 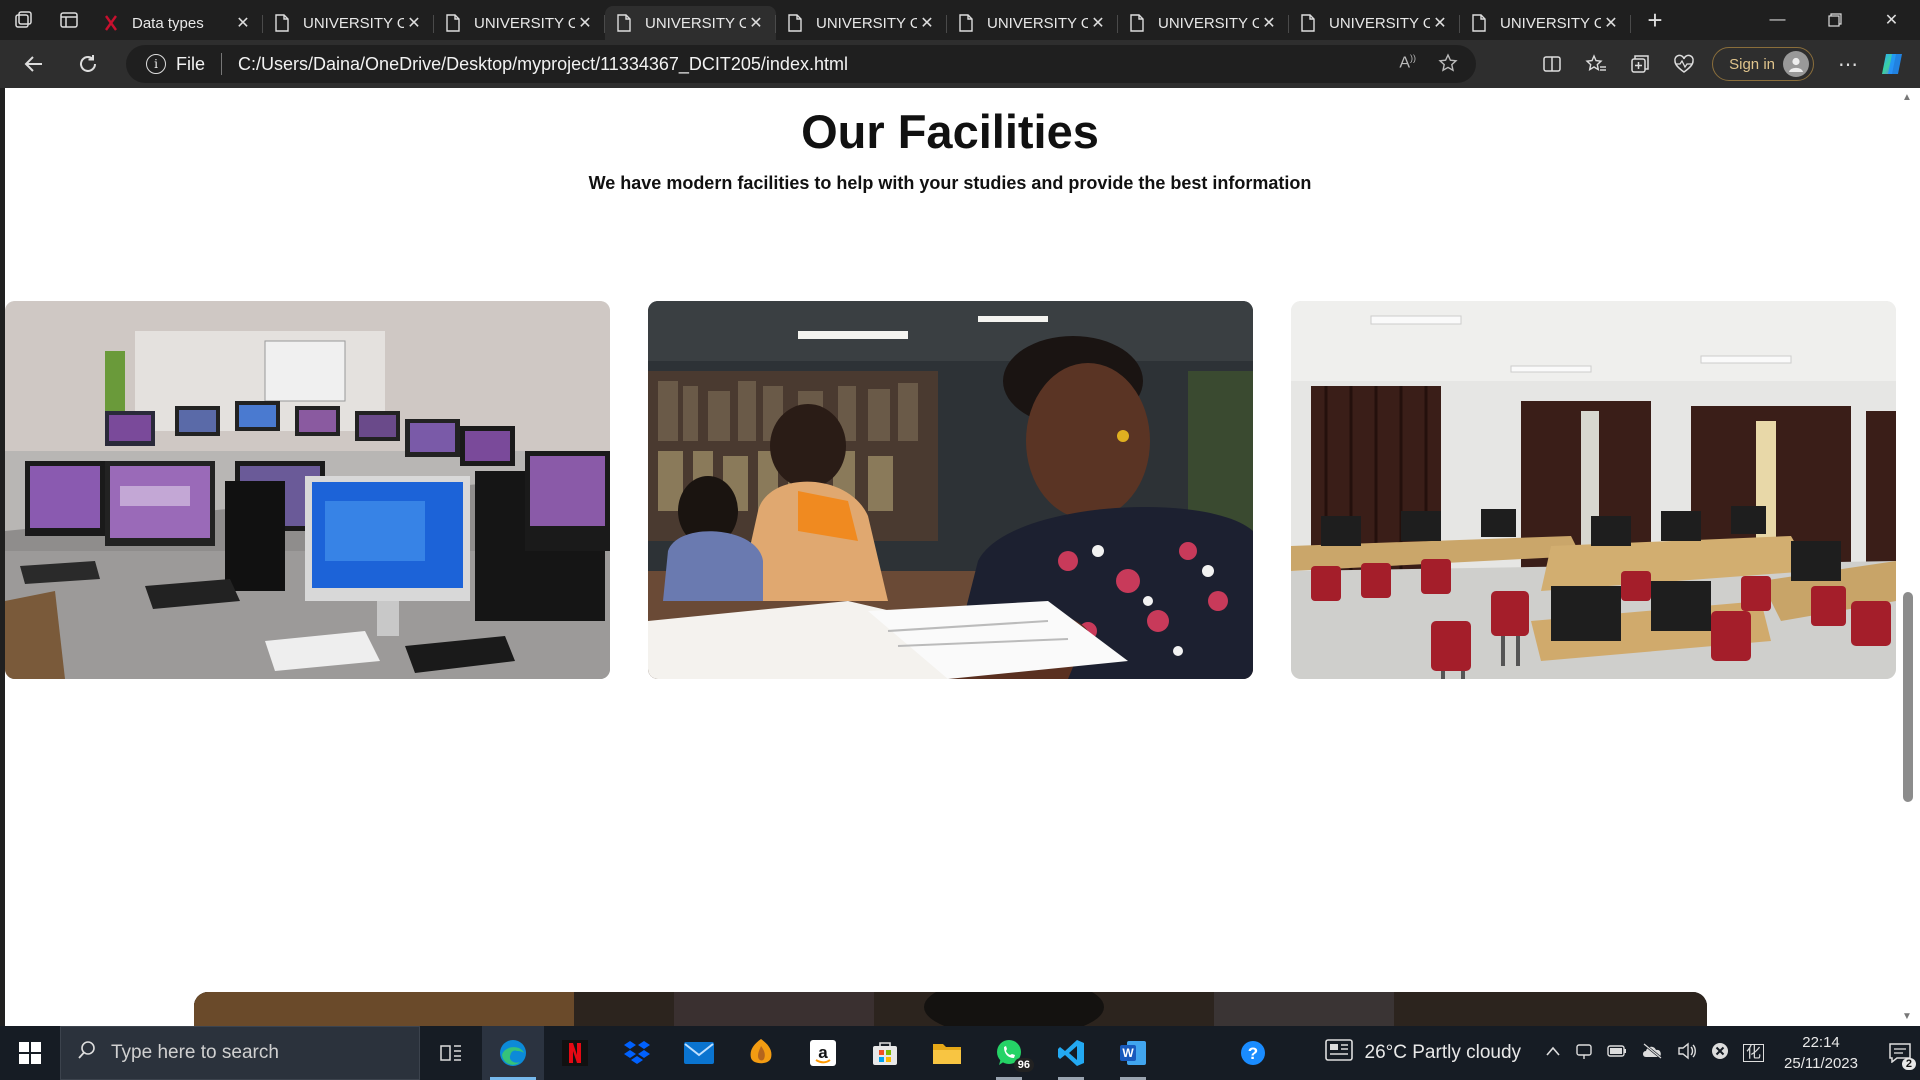 I want to click on clock-date: 25/11/2023, so click(x=1821, y=1063).